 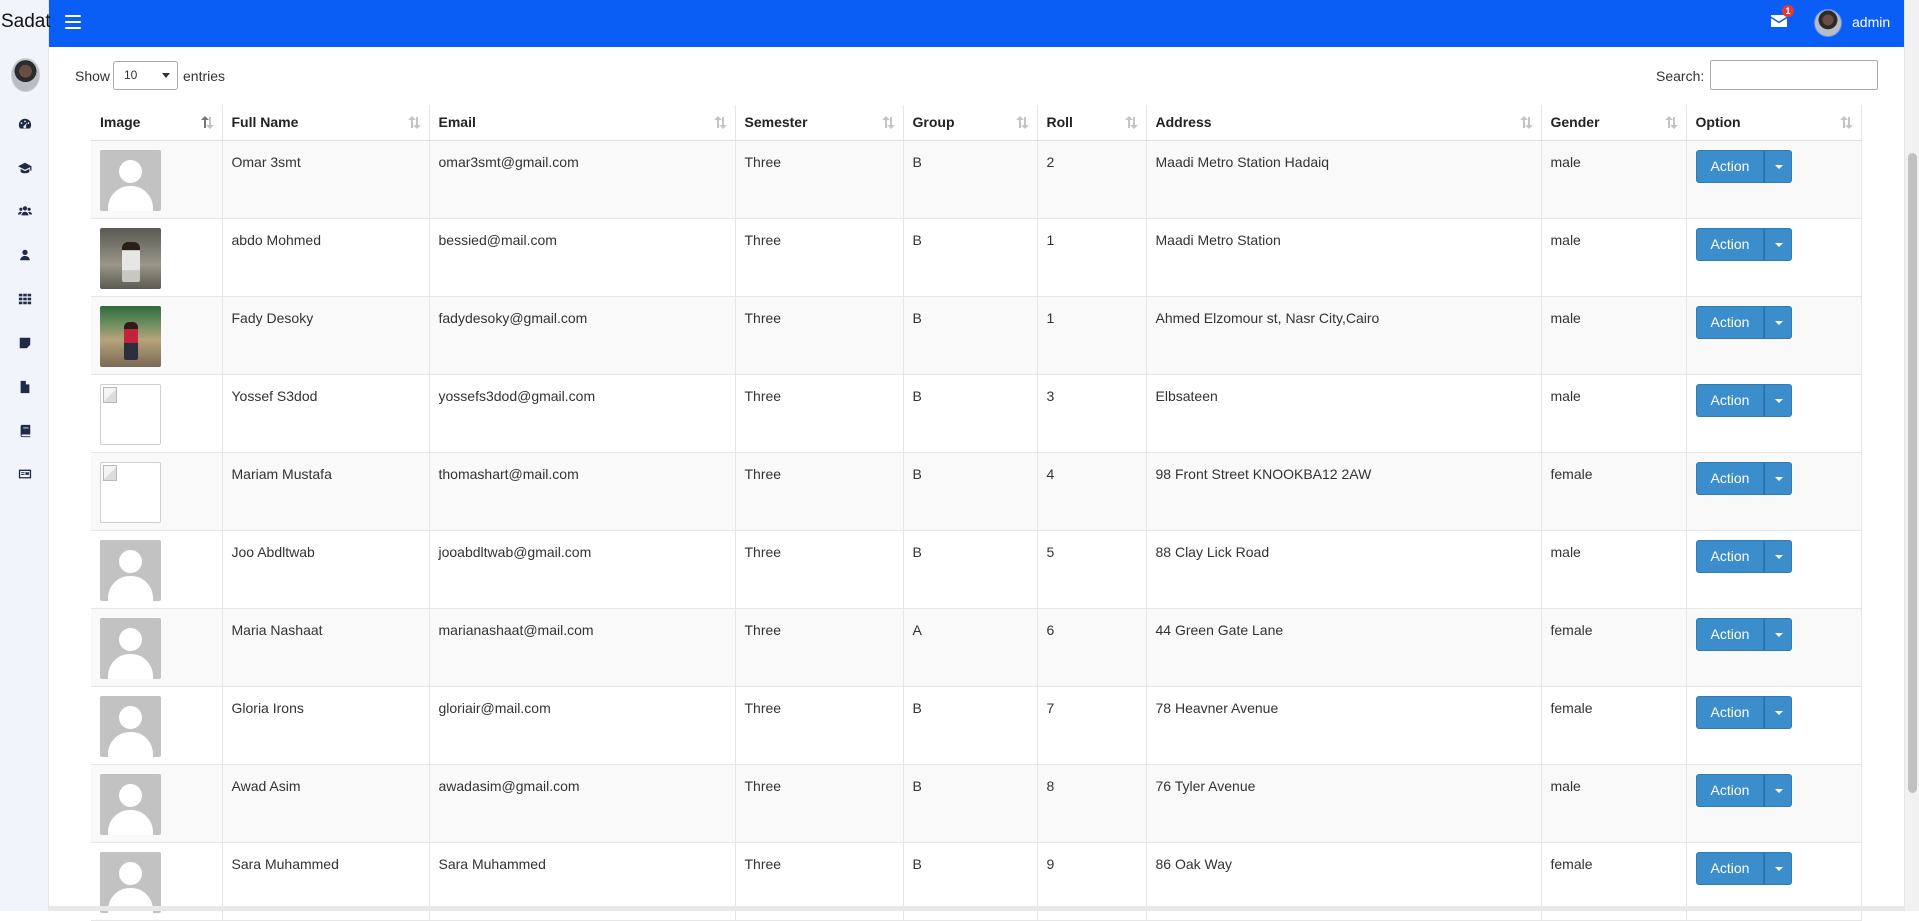 What do you see at coordinates (73, 22) in the screenshot?
I see `menu-toggle-icon` at bounding box center [73, 22].